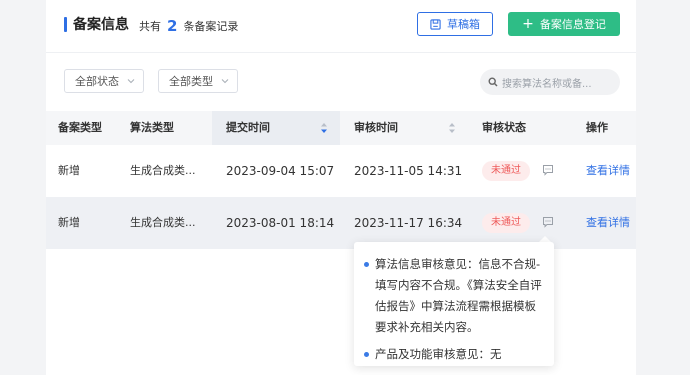  I want to click on column-algo-type: 算法类型, so click(152, 127).